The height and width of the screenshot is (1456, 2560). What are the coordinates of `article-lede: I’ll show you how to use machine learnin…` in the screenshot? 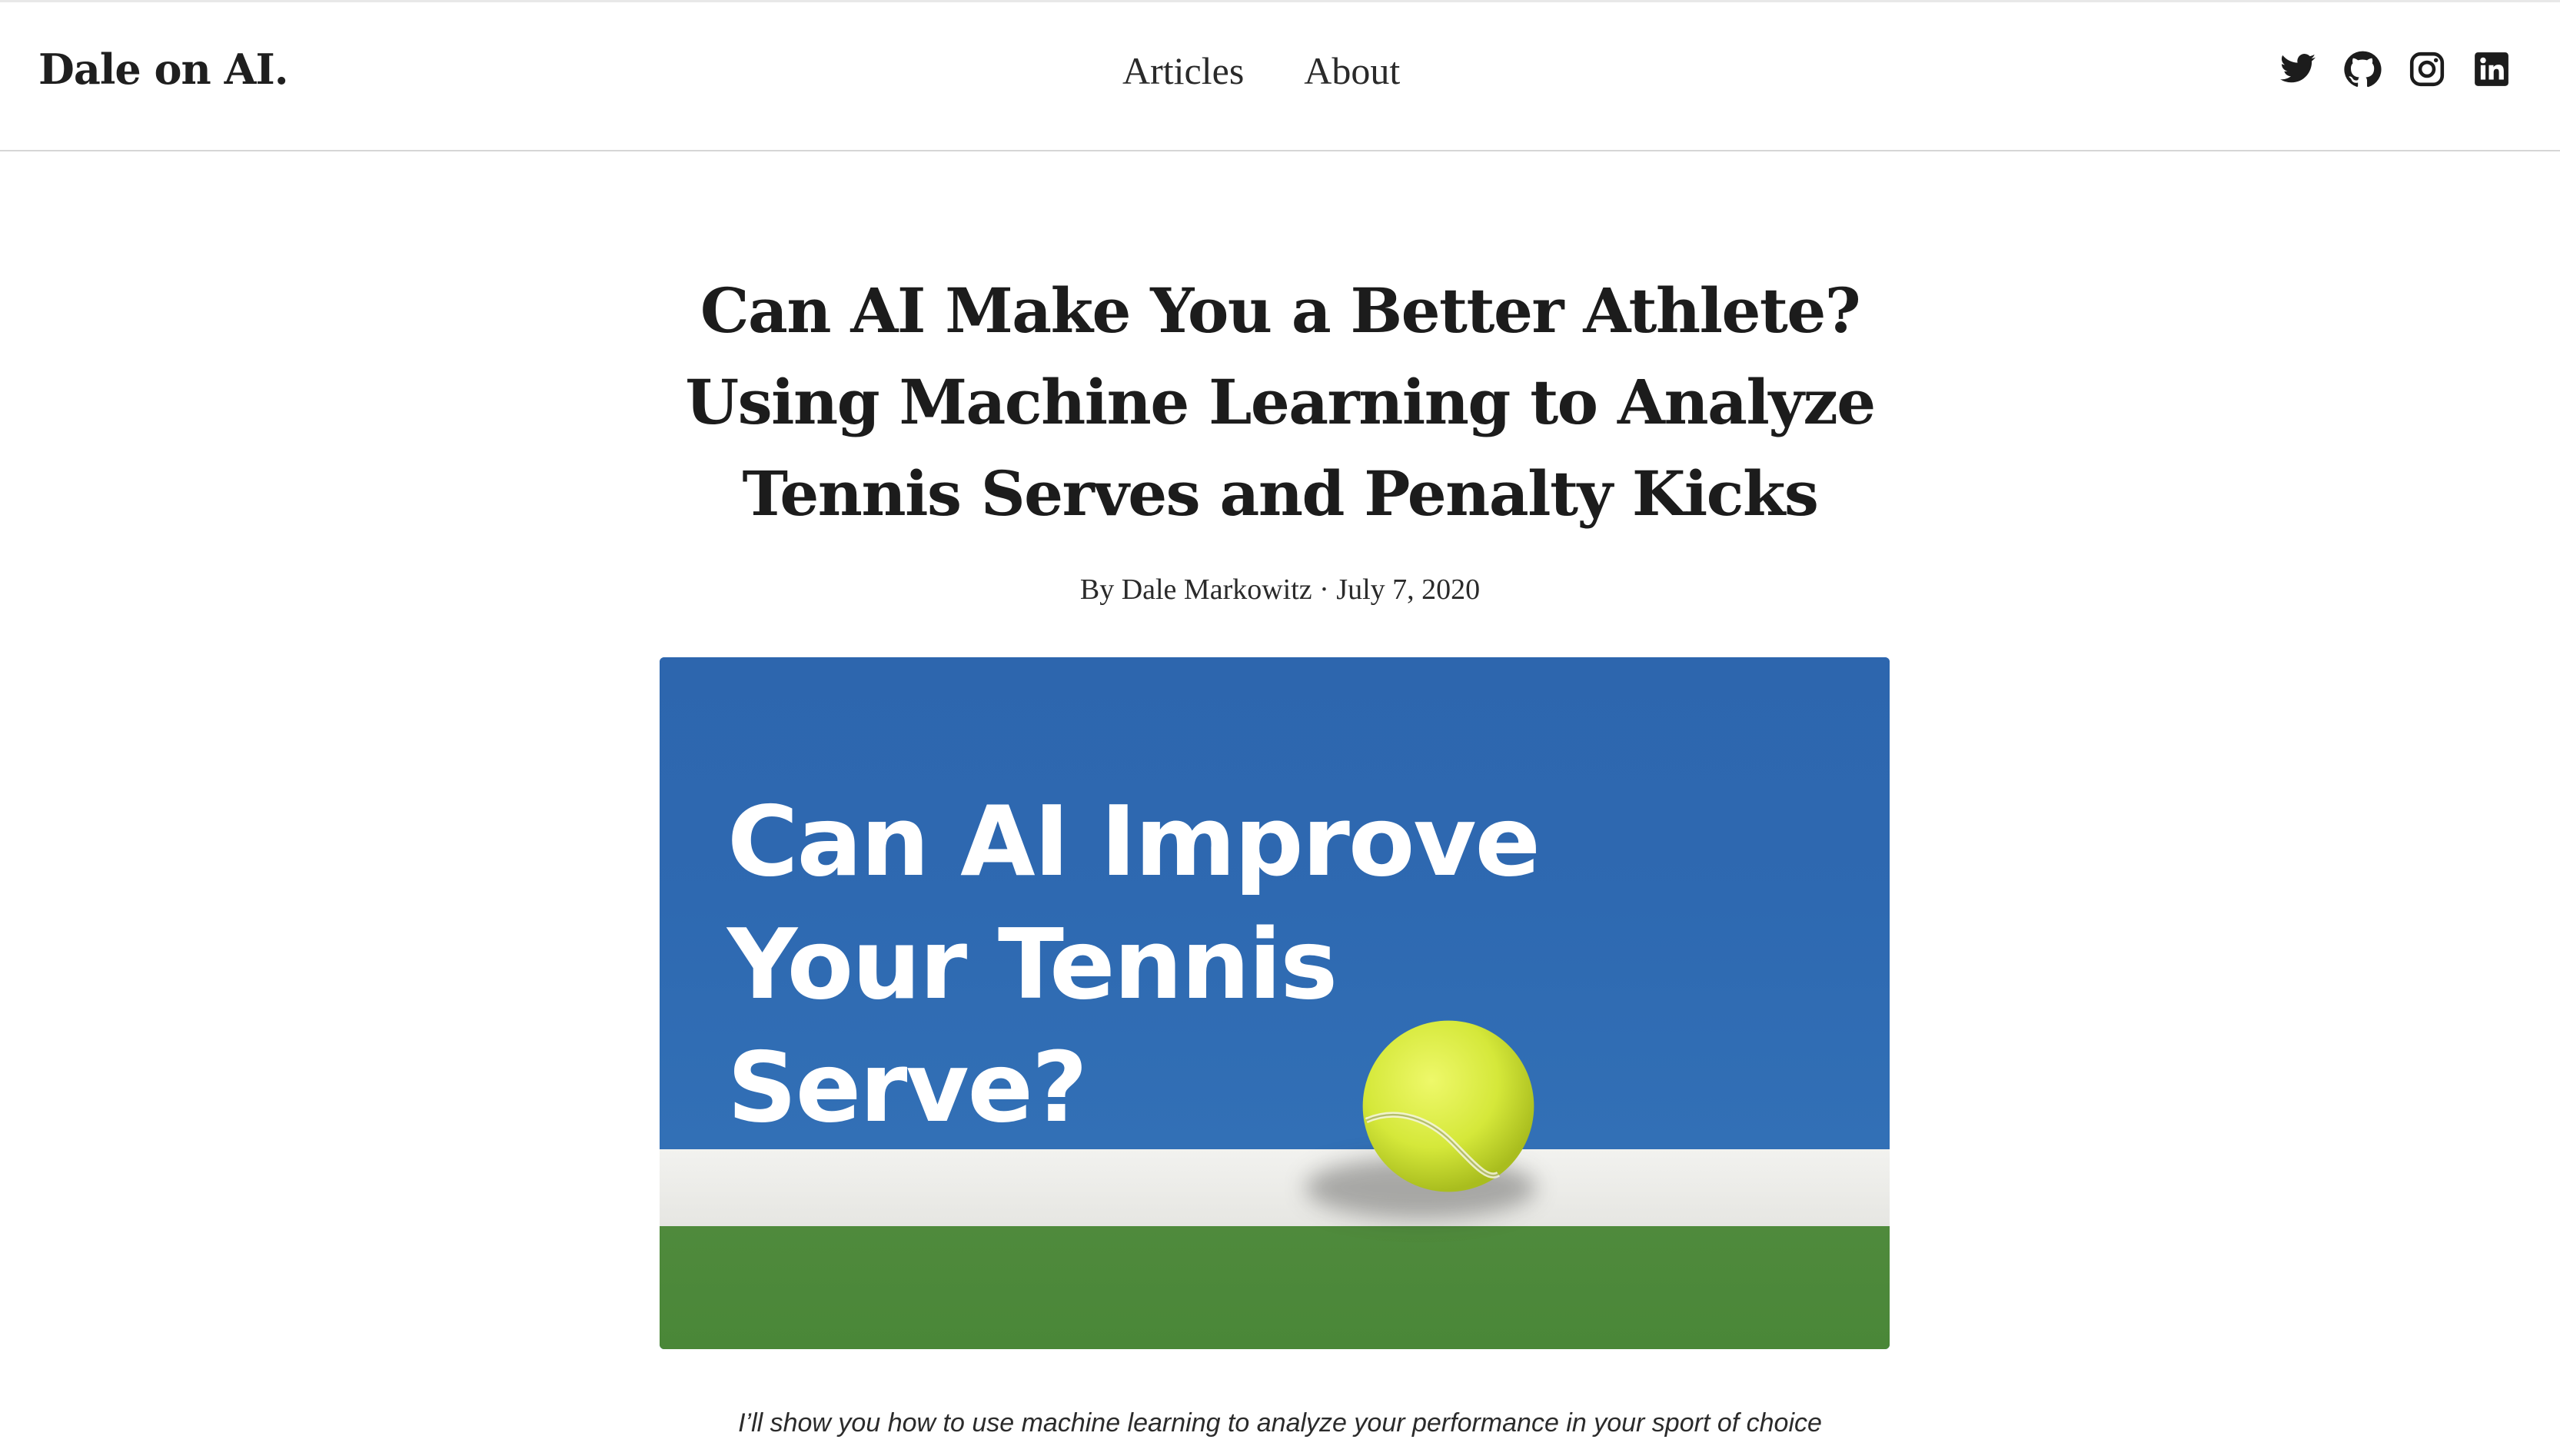 It's located at (1280, 1423).